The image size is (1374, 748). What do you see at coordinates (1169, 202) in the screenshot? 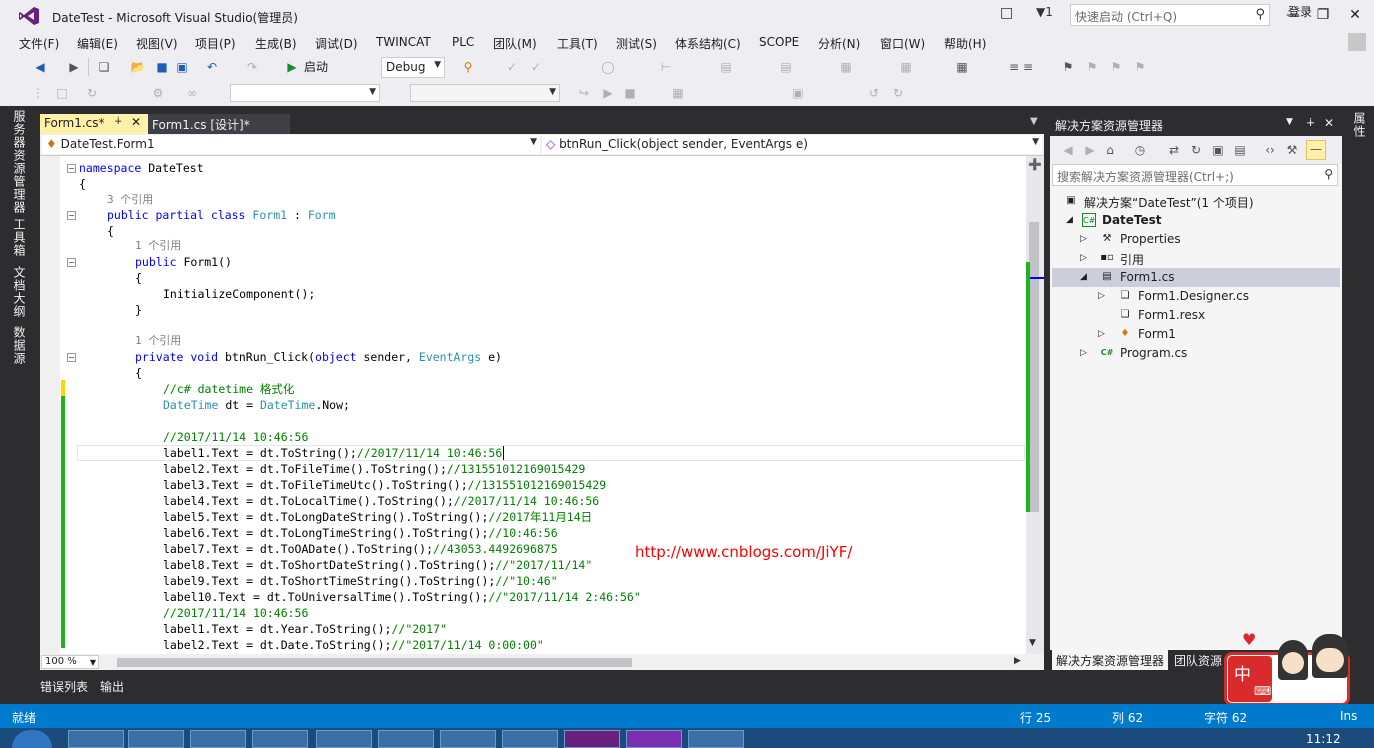
I see `tree-solution-root: 解决方案“DateTest”(1 个项目)` at bounding box center [1169, 202].